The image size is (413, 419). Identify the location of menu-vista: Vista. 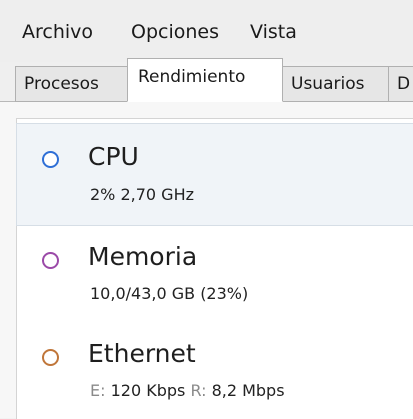
(273, 32).